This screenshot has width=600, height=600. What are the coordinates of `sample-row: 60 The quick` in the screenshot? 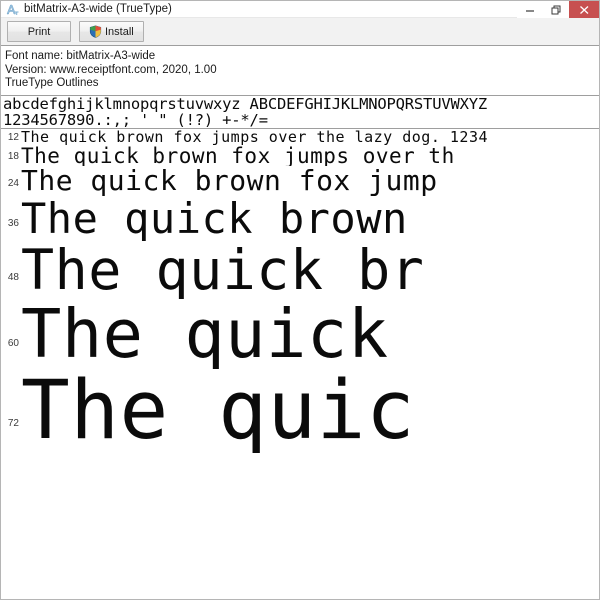 It's located at (300, 334).